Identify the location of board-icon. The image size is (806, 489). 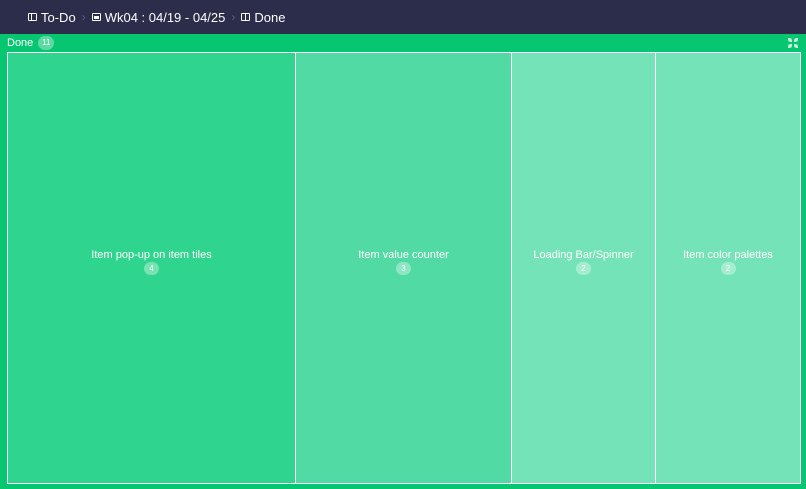
(246, 17).